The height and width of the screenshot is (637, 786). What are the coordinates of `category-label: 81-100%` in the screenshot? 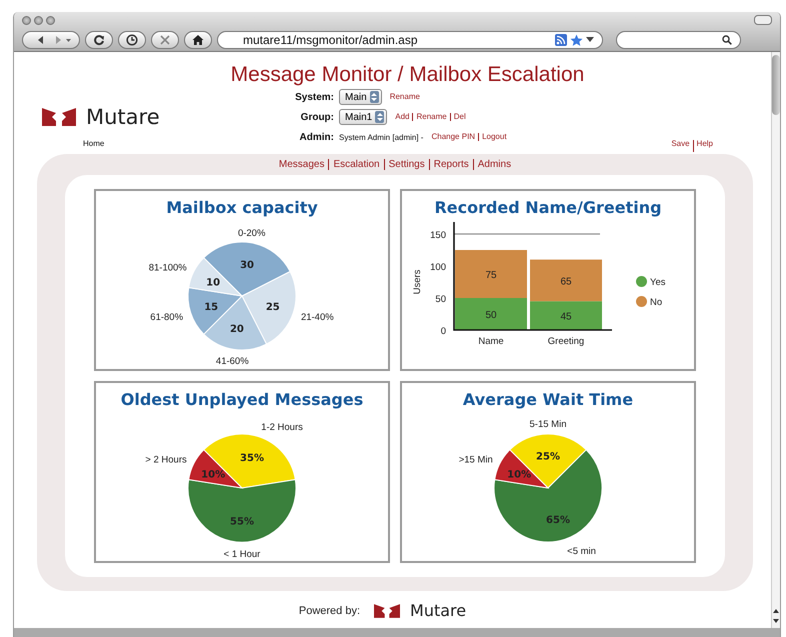 It's located at (167, 268).